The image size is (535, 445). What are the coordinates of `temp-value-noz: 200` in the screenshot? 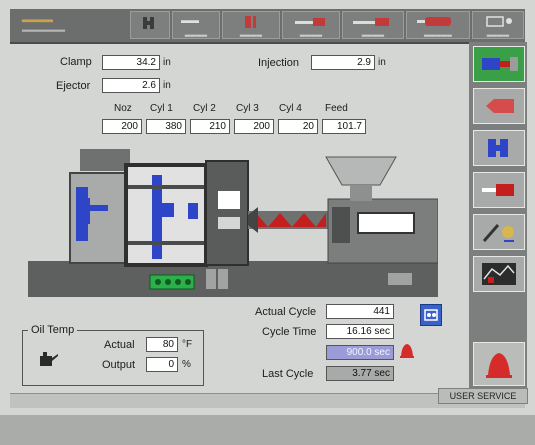 It's located at (122, 126).